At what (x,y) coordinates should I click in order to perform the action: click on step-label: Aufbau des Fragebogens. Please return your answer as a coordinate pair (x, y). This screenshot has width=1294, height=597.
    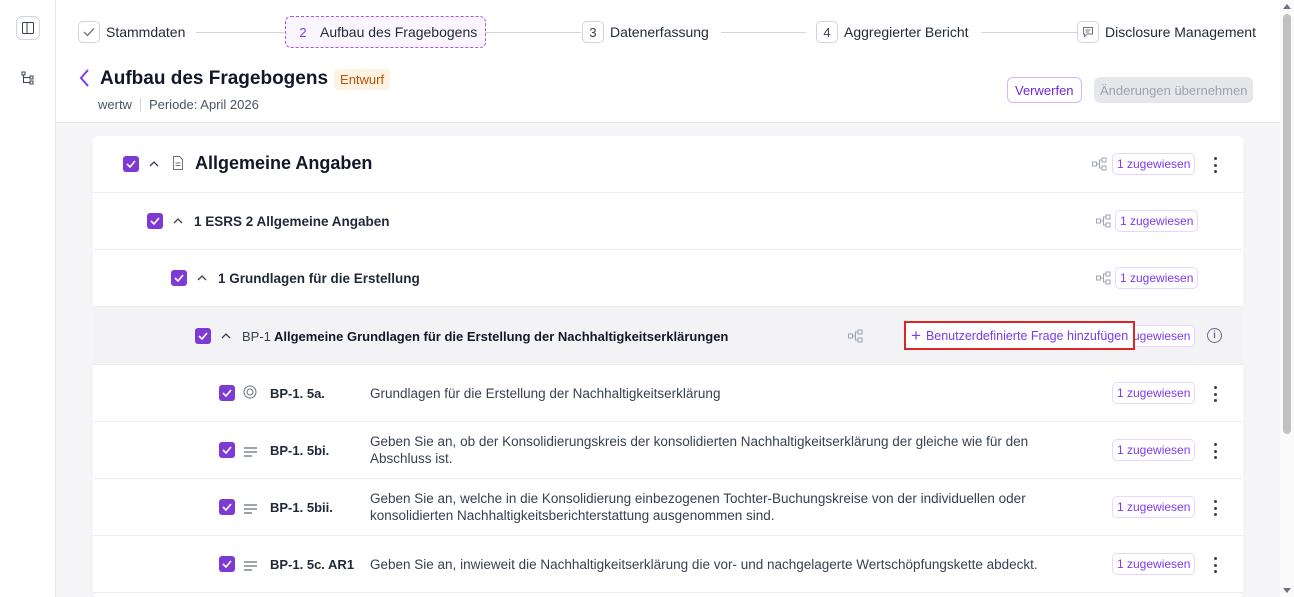
    Looking at the image, I should click on (399, 32).